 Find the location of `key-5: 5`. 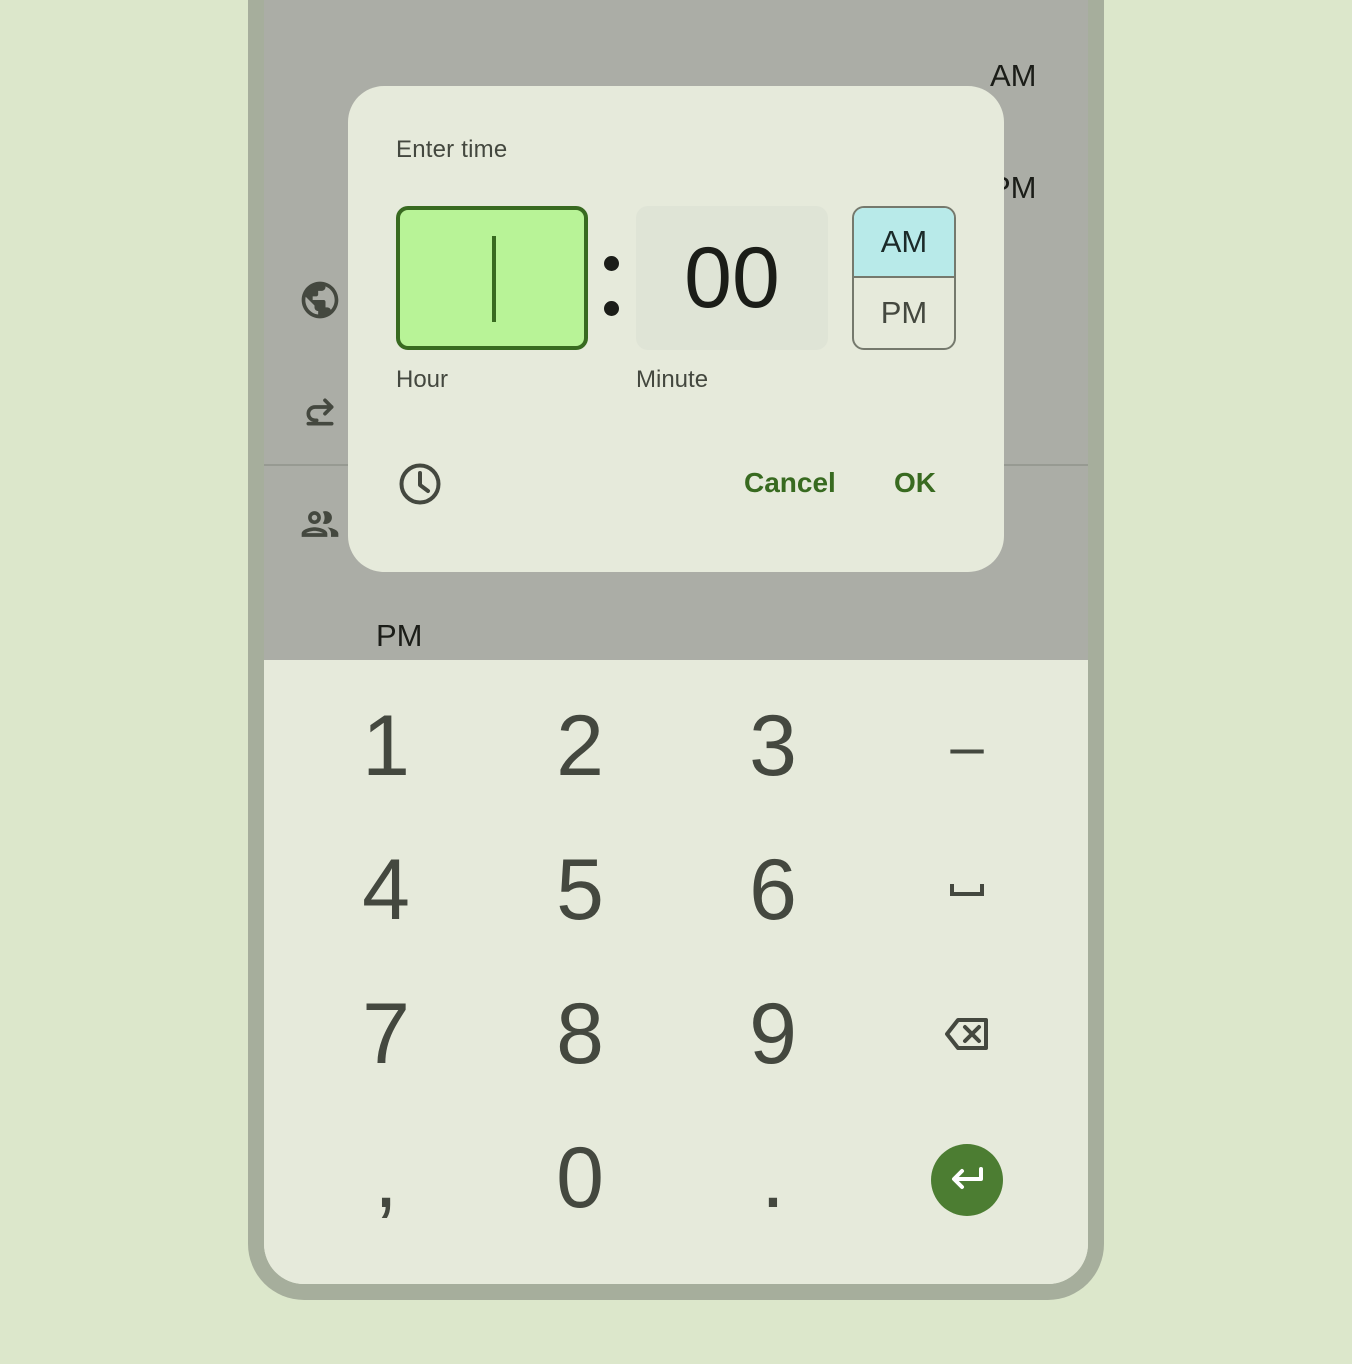

key-5: 5 is located at coordinates (580, 890).